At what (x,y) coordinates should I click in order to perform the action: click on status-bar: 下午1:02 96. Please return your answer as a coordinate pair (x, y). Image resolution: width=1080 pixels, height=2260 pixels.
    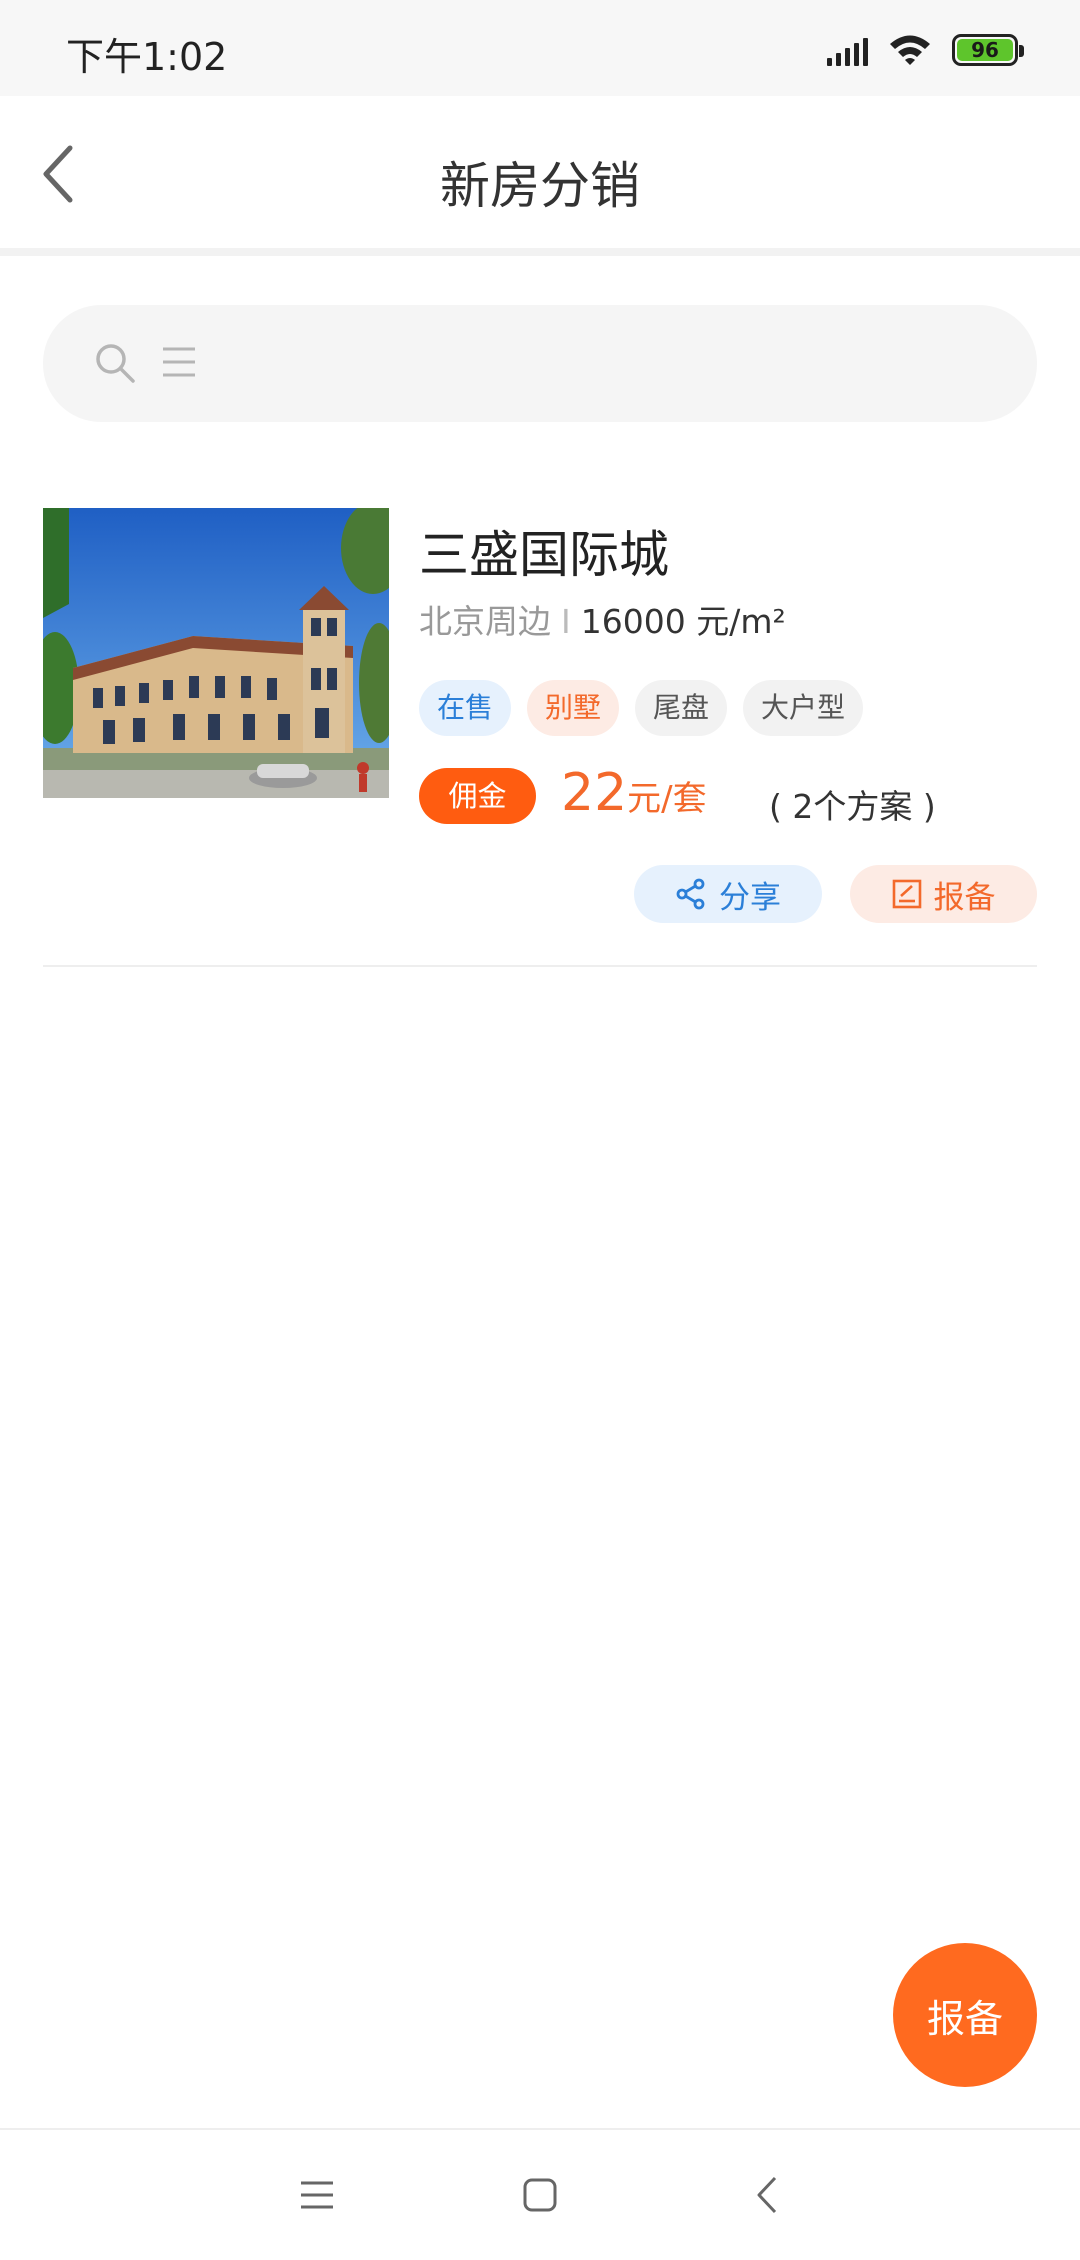
    Looking at the image, I should click on (540, 48).